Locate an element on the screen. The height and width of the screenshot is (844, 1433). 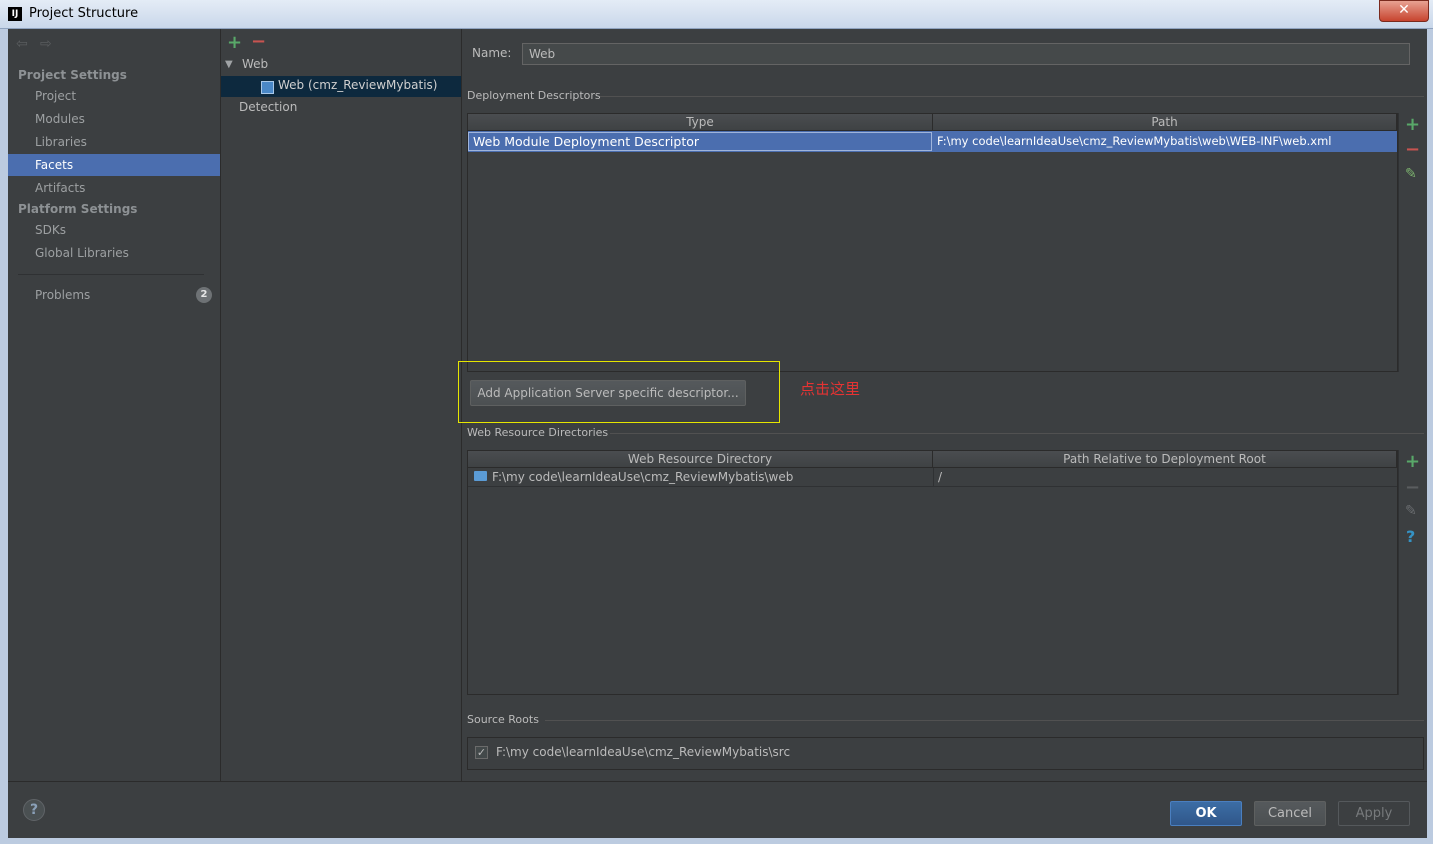
sidebar-item-sdks: SDKs is located at coordinates (114, 230).